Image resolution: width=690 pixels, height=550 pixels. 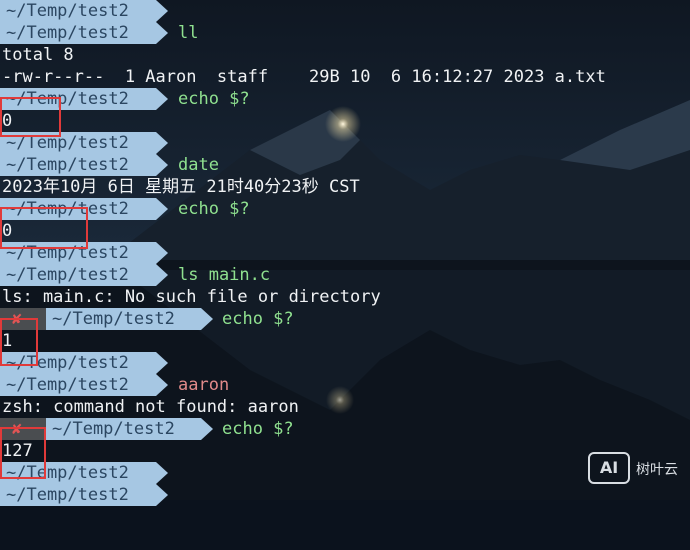 I want to click on watermark-text: 树叶云, so click(x=657, y=470).